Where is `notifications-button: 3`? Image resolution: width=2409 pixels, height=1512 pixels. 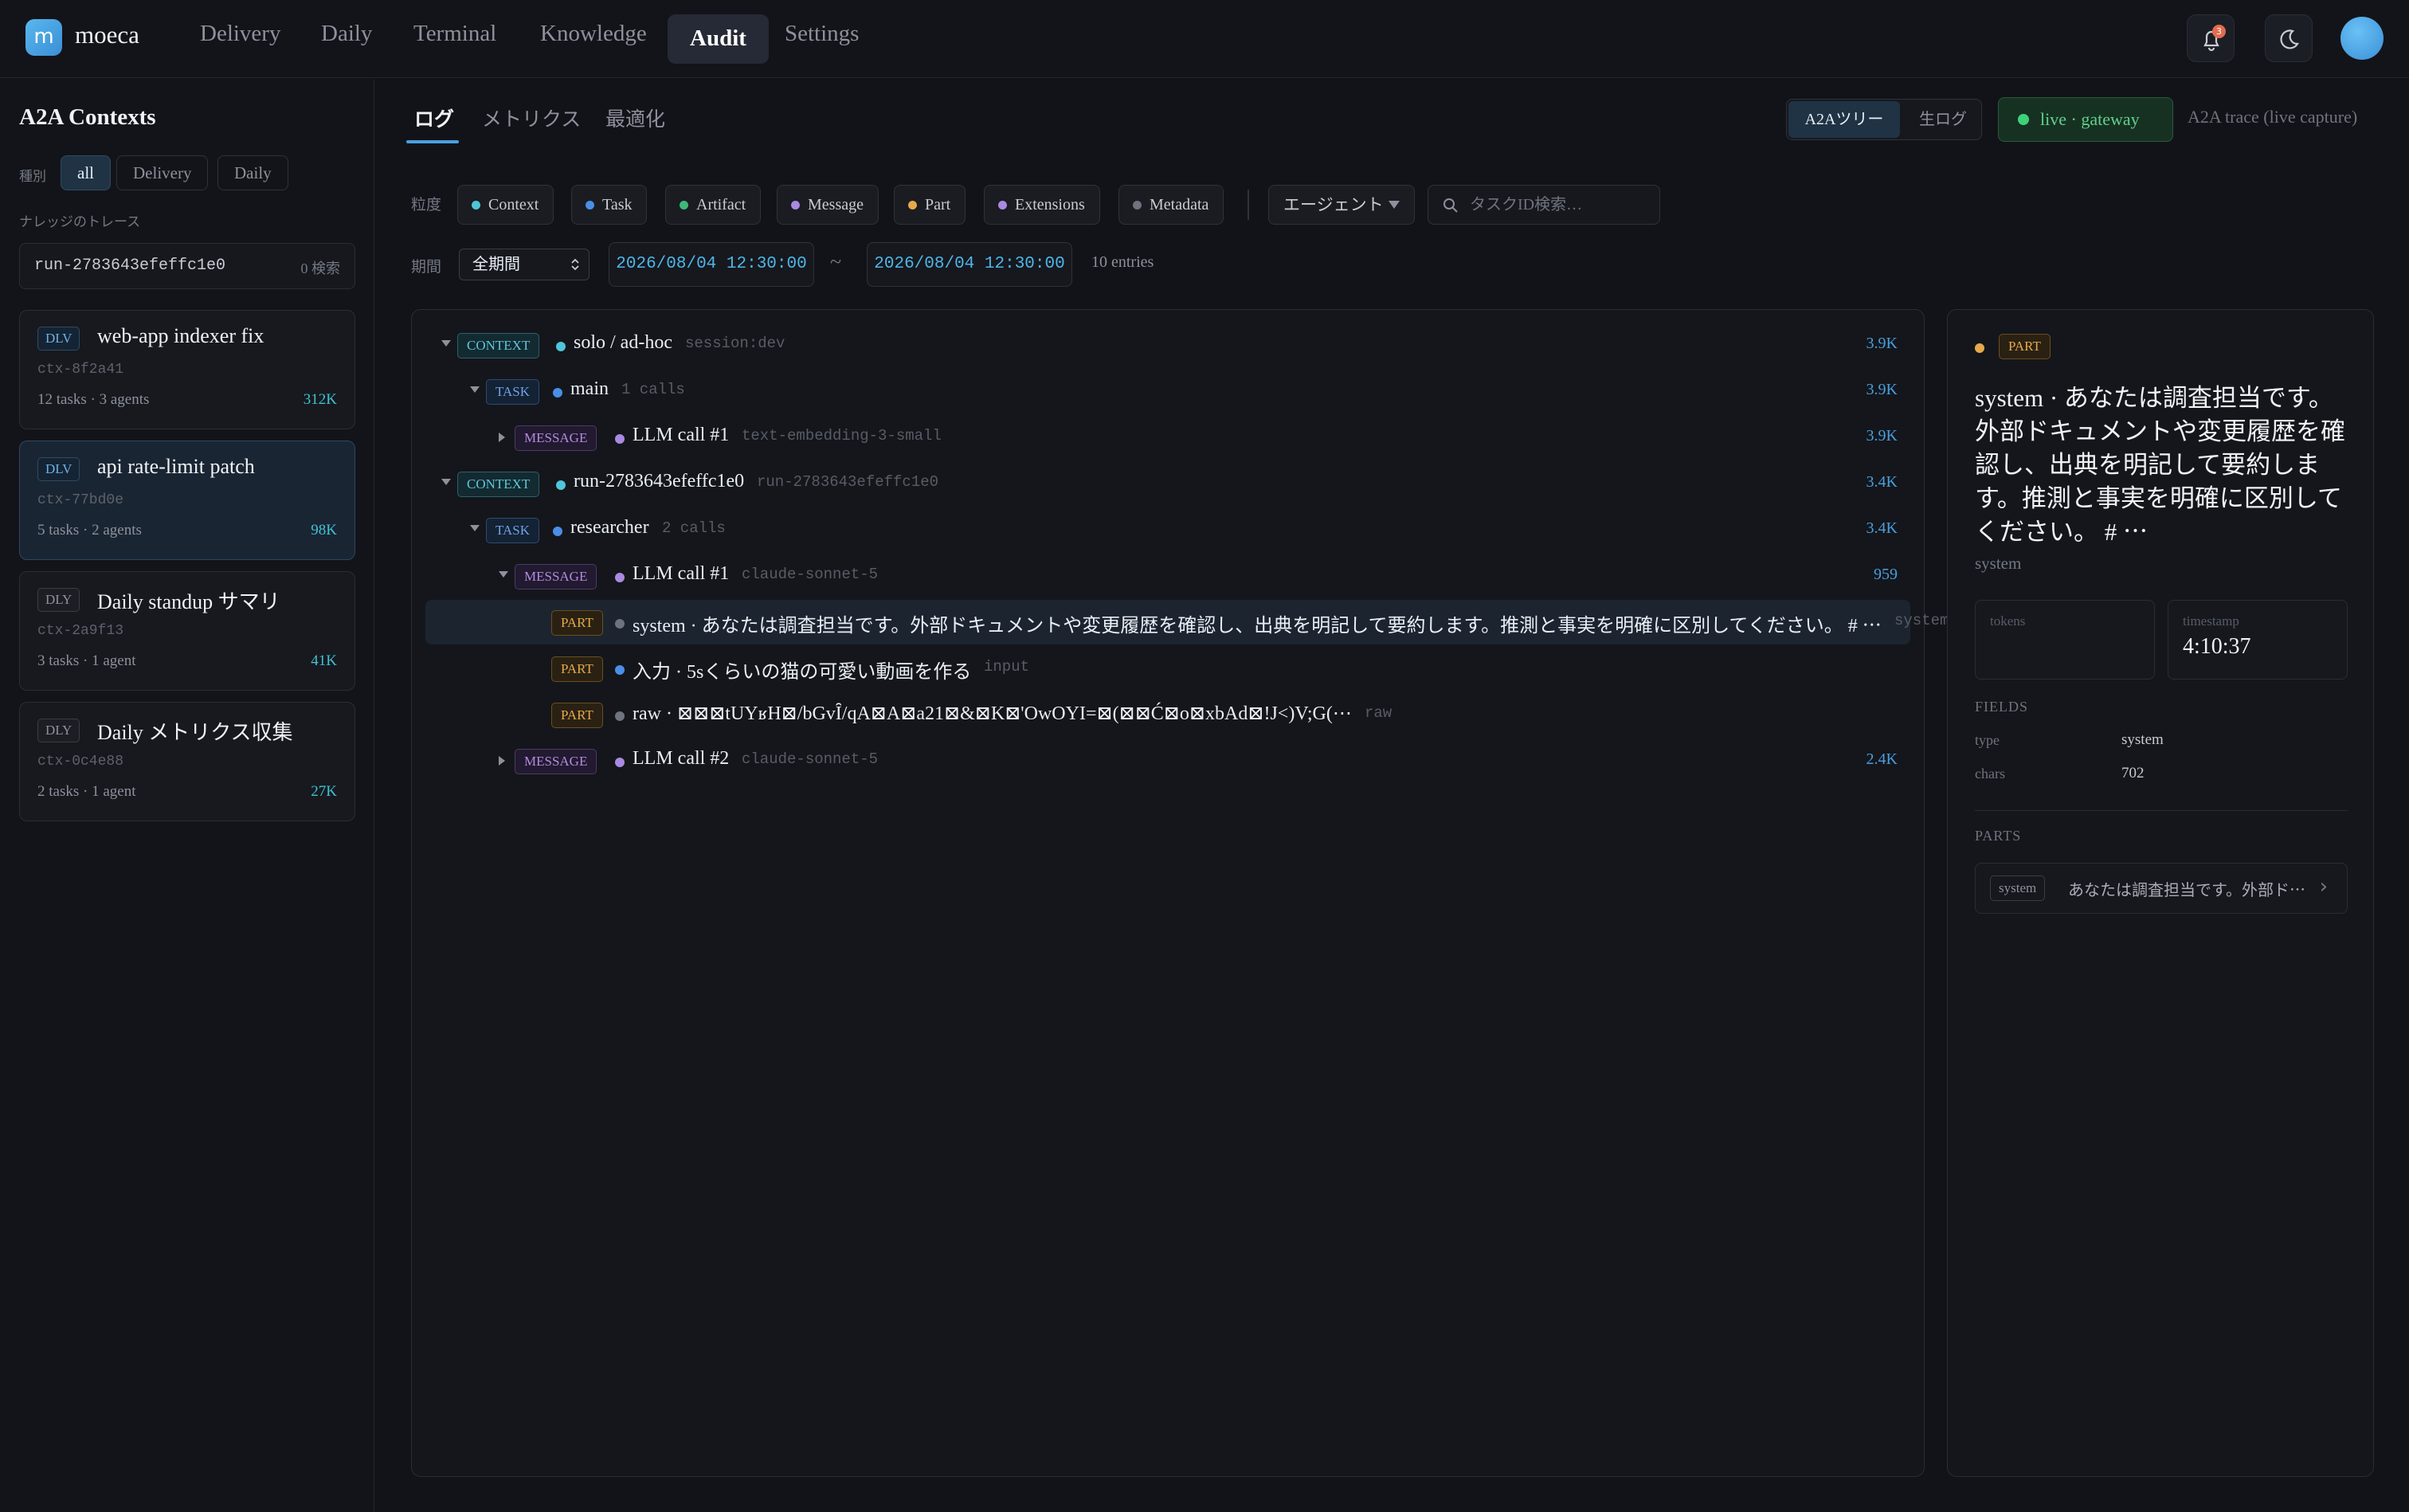
notifications-button: 3 is located at coordinates (2211, 38).